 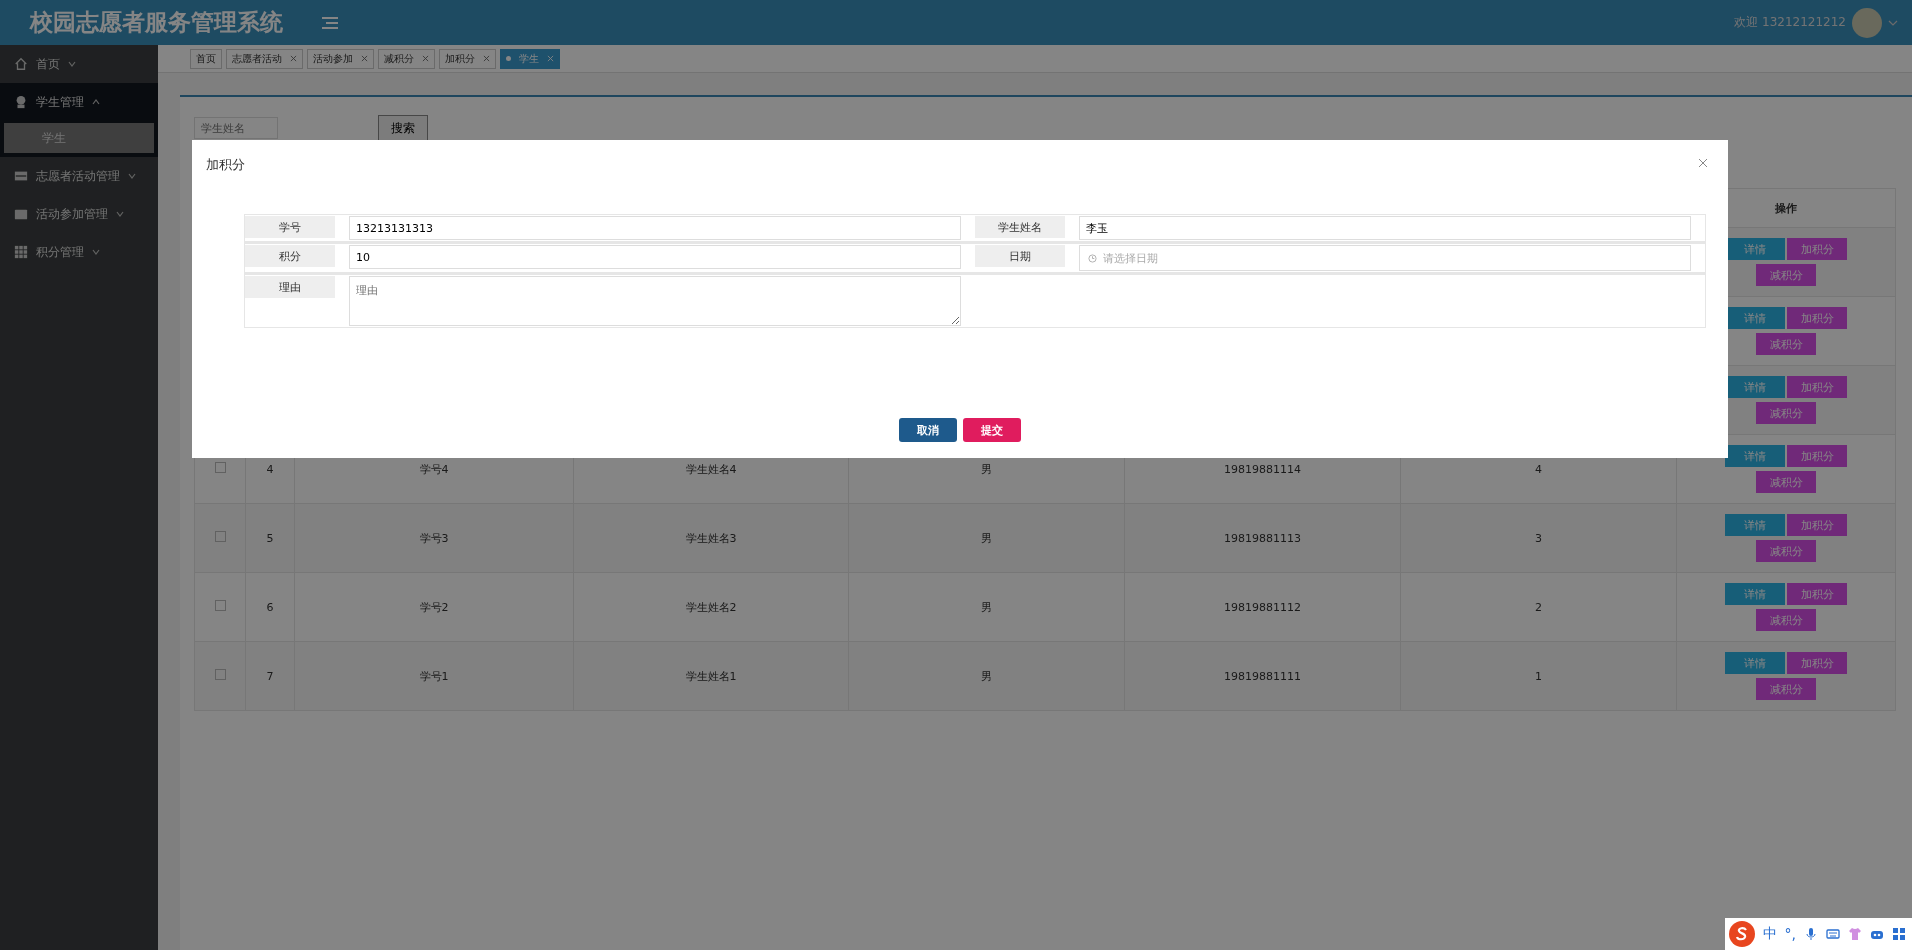 I want to click on welcome-text: 欢迎 13212121212, so click(x=1790, y=22).